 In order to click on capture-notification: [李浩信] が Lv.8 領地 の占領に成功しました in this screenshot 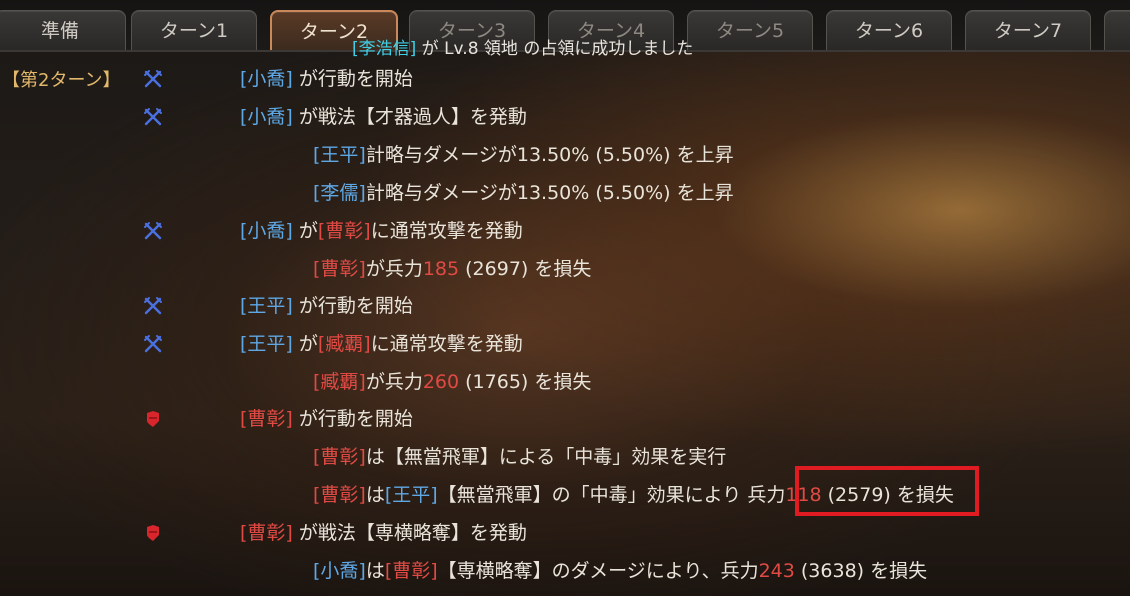, I will do `click(522, 46)`.